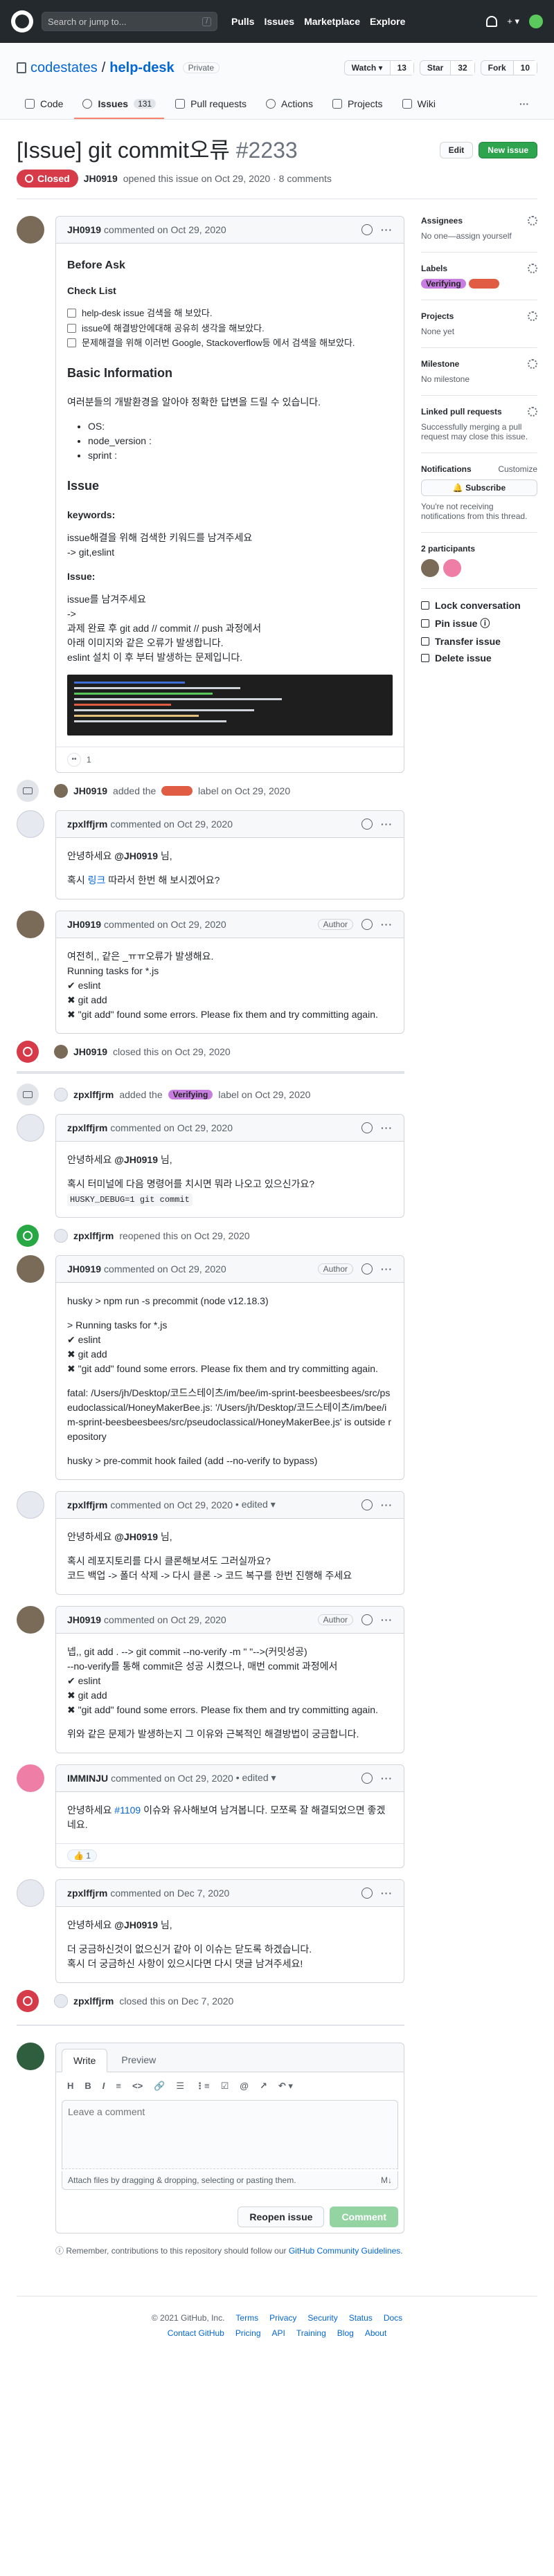 This screenshot has height=2576, width=554. Describe the element at coordinates (346, 2333) in the screenshot. I see `footer-link: Blog` at that location.